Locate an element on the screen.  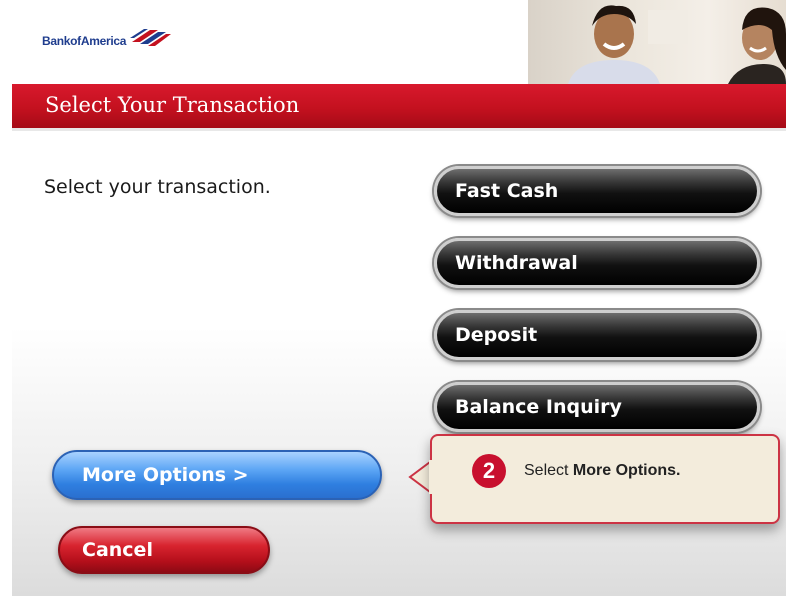
instruction-callout: 2 Select More Options. is located at coordinates (605, 479).